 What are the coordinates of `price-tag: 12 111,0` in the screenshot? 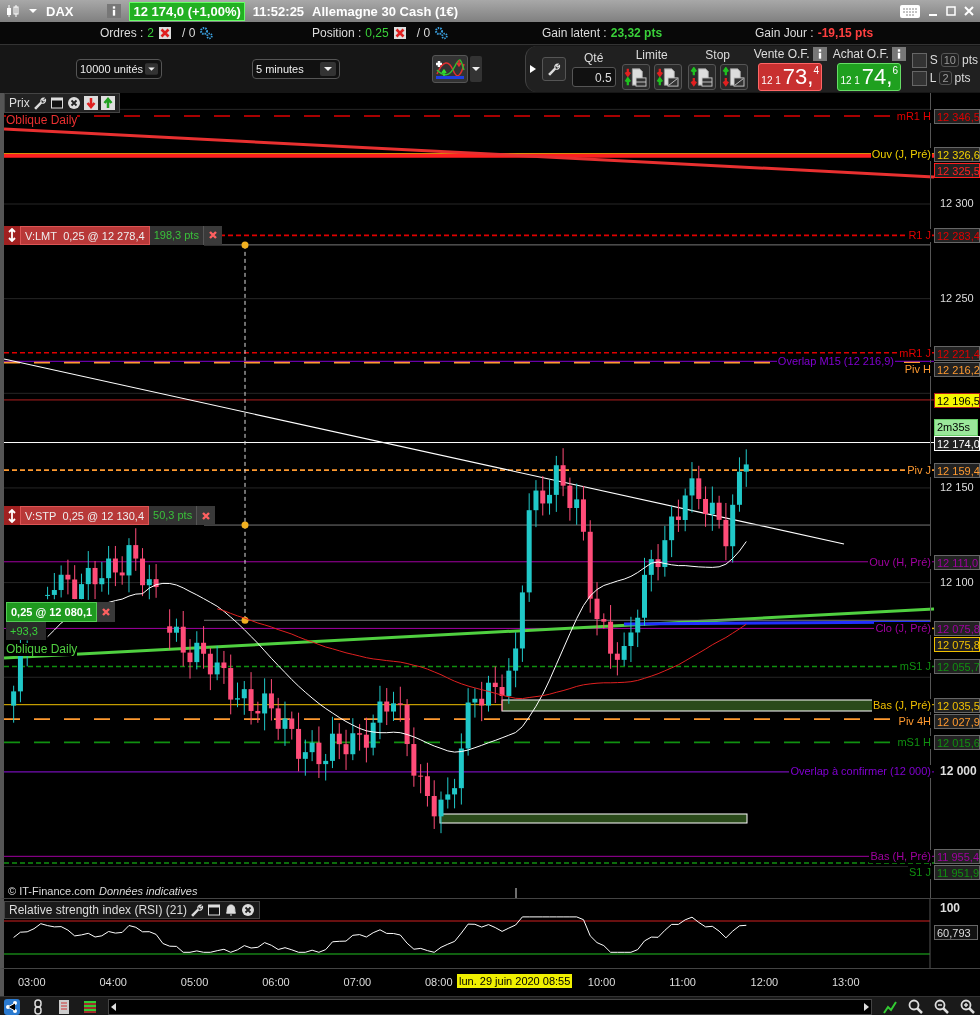 It's located at (957, 562).